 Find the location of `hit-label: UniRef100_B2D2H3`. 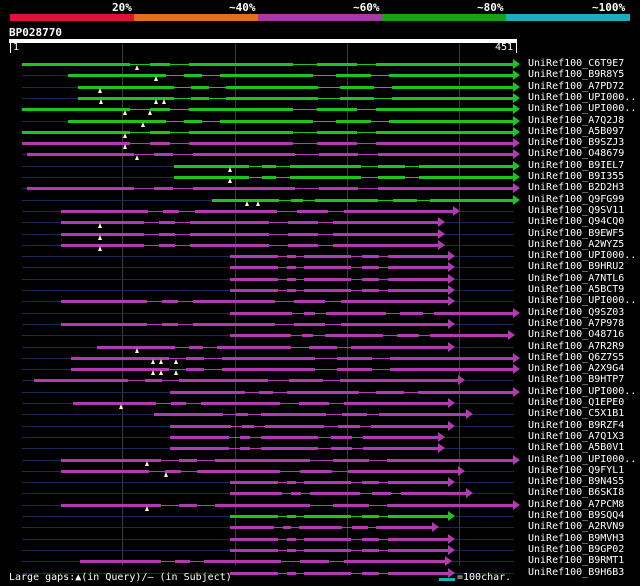

hit-label: UniRef100_B2D2H3 is located at coordinates (576, 187).